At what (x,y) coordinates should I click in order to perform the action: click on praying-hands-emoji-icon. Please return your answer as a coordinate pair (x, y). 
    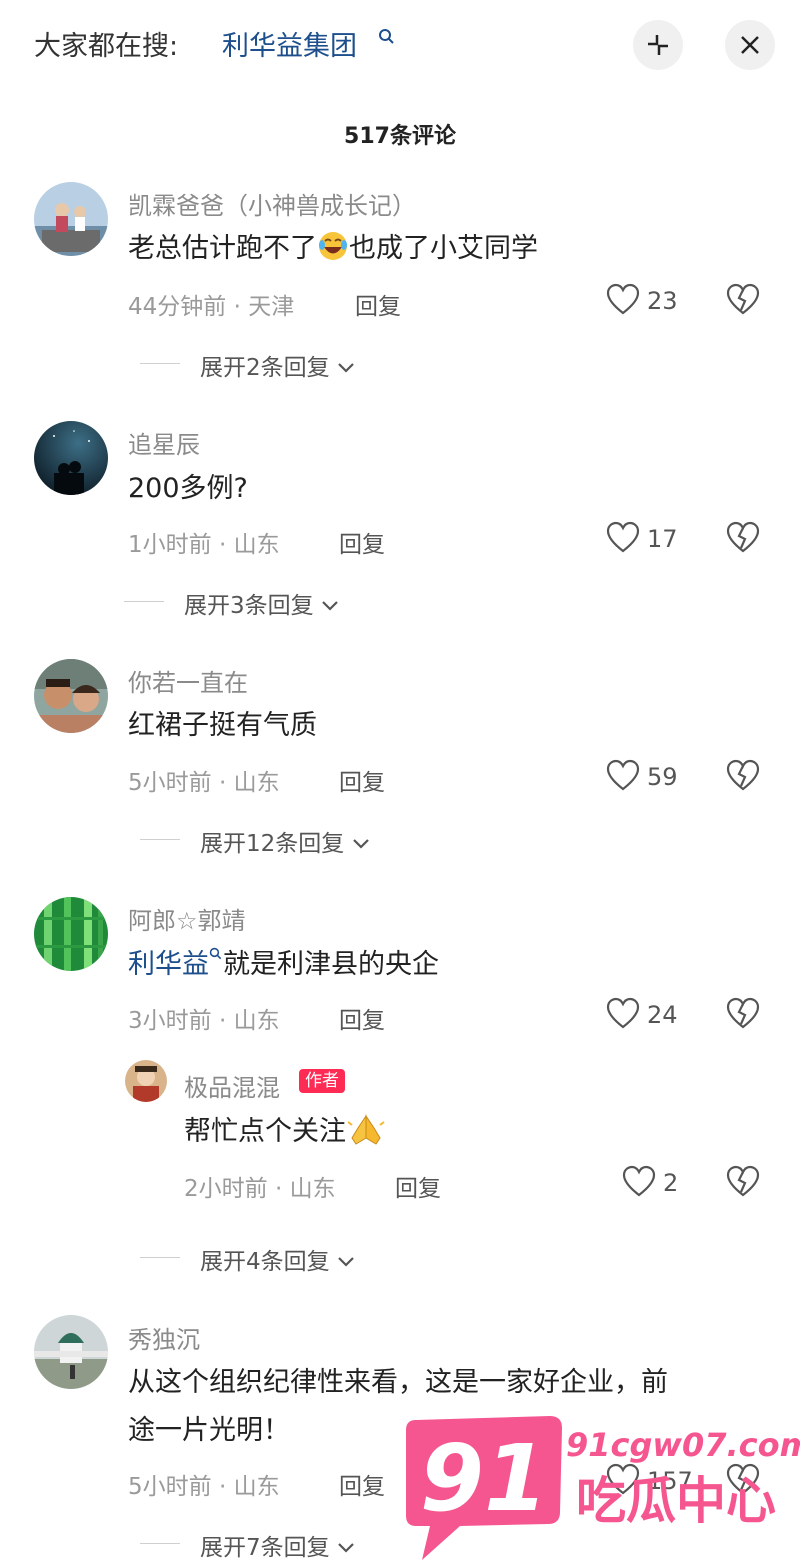
    Looking at the image, I should click on (366, 1129).